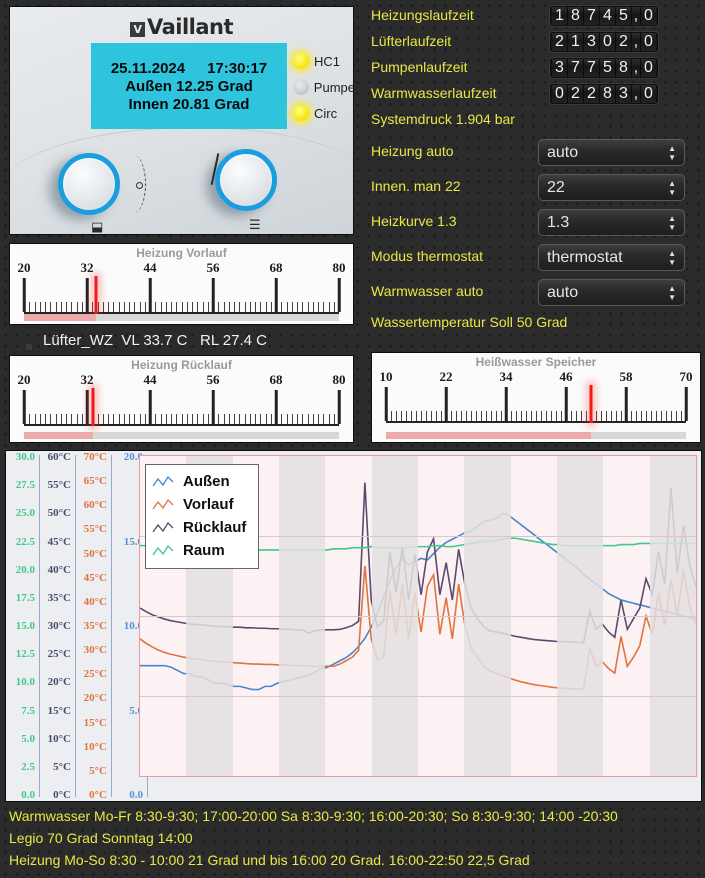 This screenshot has width=705, height=878. Describe the element at coordinates (181, 253) in the screenshot. I see `gauge-title: Heizung Vorlauf` at that location.